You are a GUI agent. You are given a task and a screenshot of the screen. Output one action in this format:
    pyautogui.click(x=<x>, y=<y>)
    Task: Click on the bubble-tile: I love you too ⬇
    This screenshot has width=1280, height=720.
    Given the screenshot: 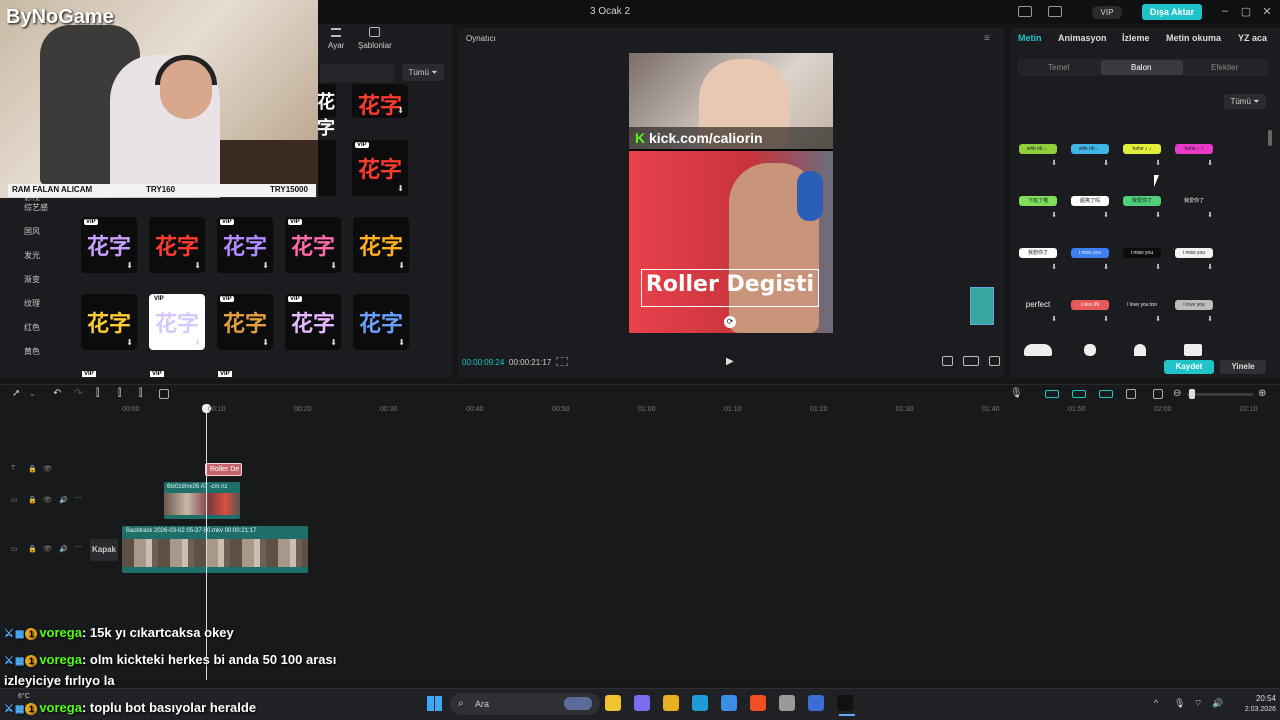 What is the action you would take?
    pyautogui.click(x=1142, y=307)
    